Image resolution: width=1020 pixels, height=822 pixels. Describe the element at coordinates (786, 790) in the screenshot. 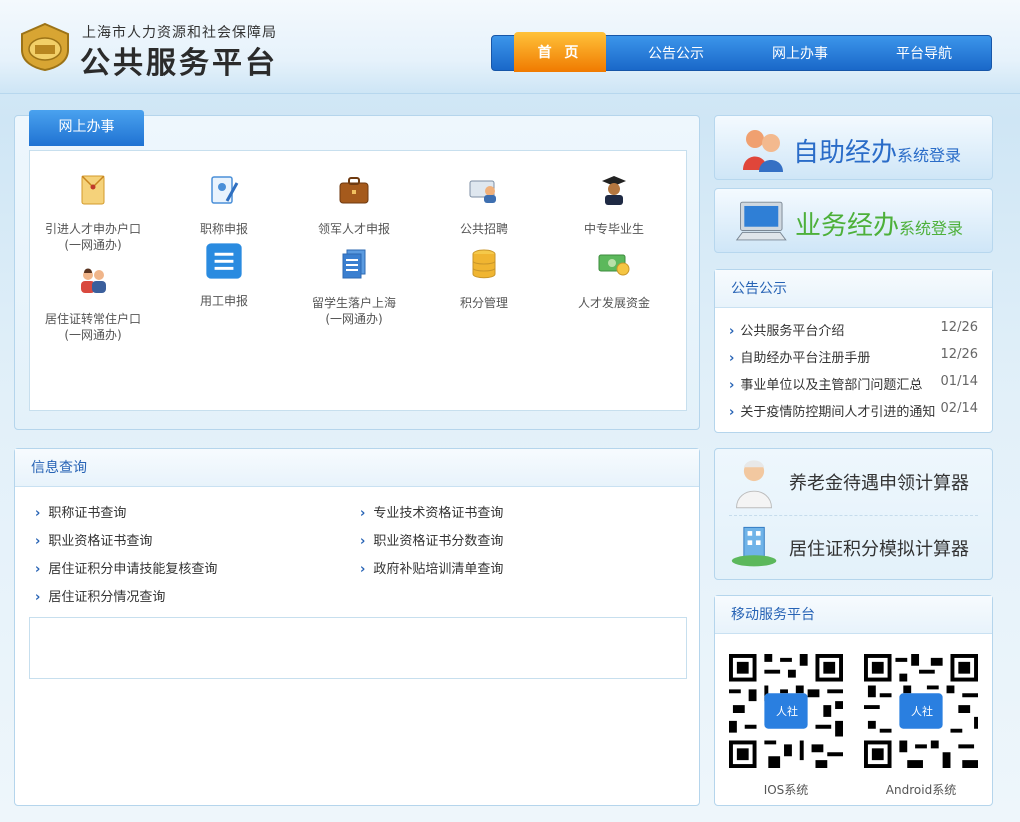

I see `ios-label: IOS系统` at that location.